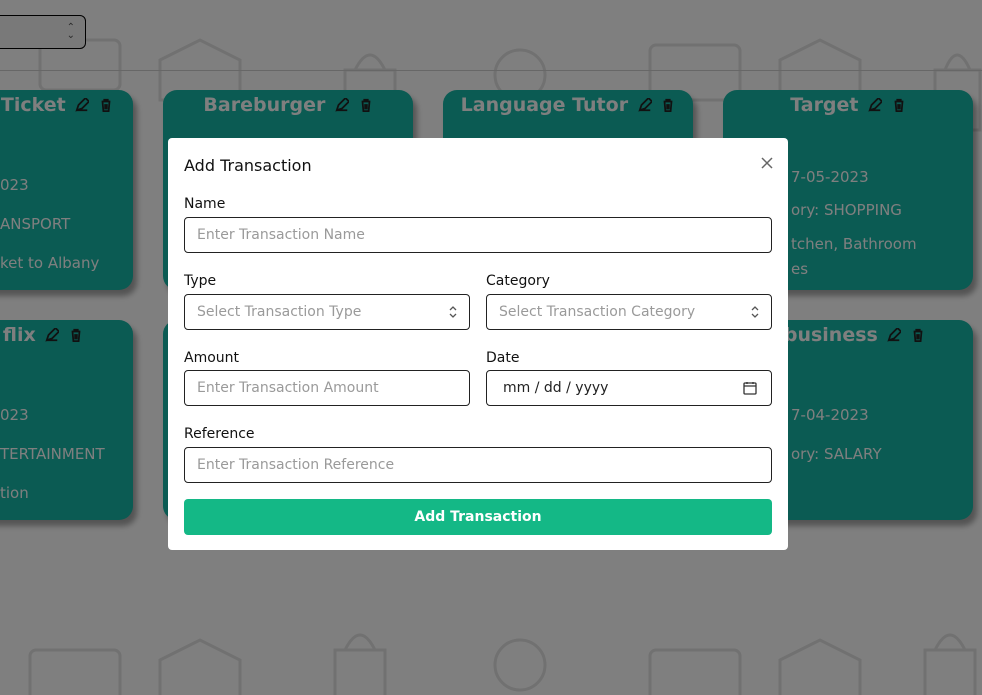 The height and width of the screenshot is (695, 982). Describe the element at coordinates (200, 281) in the screenshot. I see `type-label: Type` at that location.